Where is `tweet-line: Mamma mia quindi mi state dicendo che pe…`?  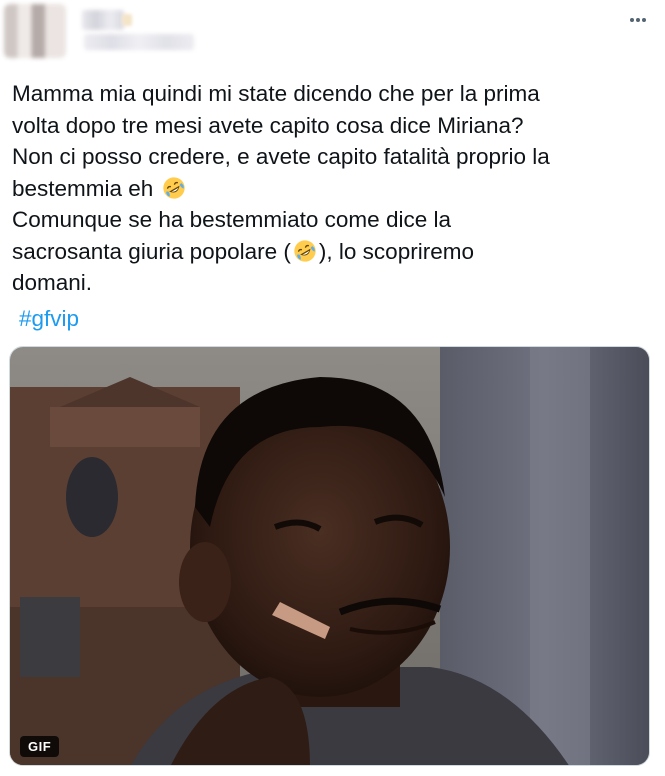
tweet-line: Mamma mia quindi mi state dicendo che pe… is located at coordinates (276, 93).